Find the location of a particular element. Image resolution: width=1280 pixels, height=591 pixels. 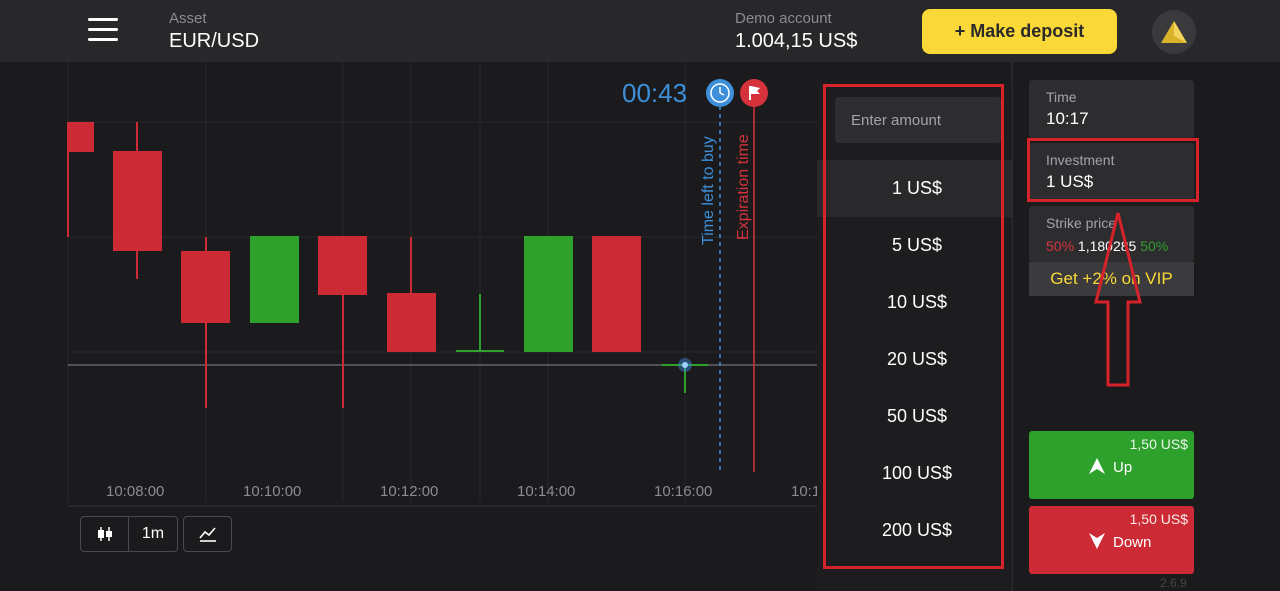

version-label: 2.6.9 is located at coordinates (1173, 583).